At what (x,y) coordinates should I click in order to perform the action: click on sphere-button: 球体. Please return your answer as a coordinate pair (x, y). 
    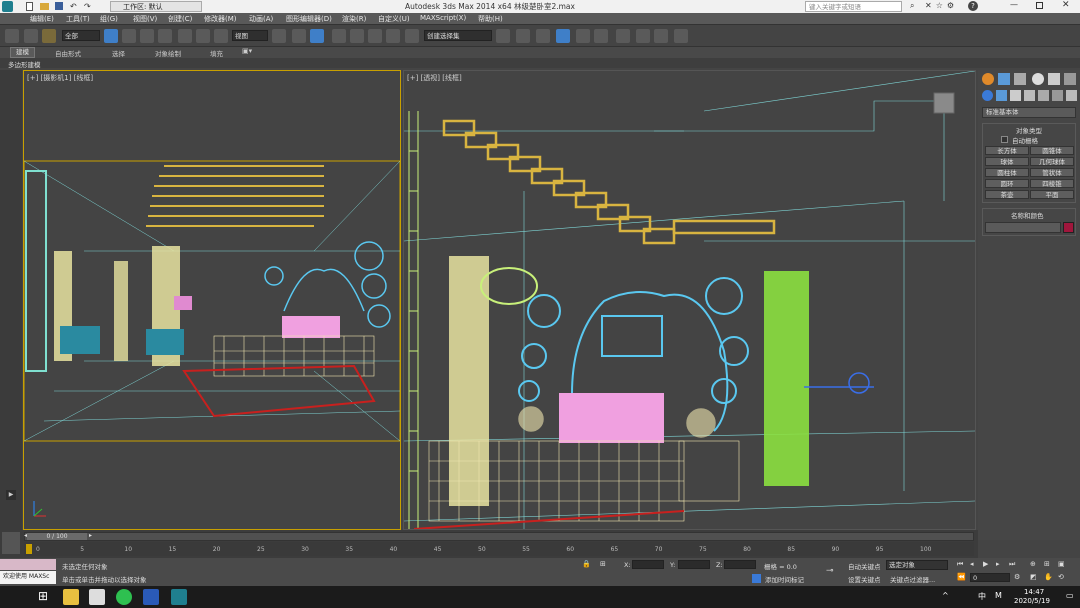
    Looking at the image, I should click on (1007, 161).